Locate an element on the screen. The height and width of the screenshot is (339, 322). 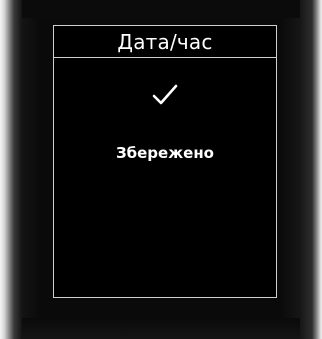
device-bezel-top is located at coordinates (161, 9).